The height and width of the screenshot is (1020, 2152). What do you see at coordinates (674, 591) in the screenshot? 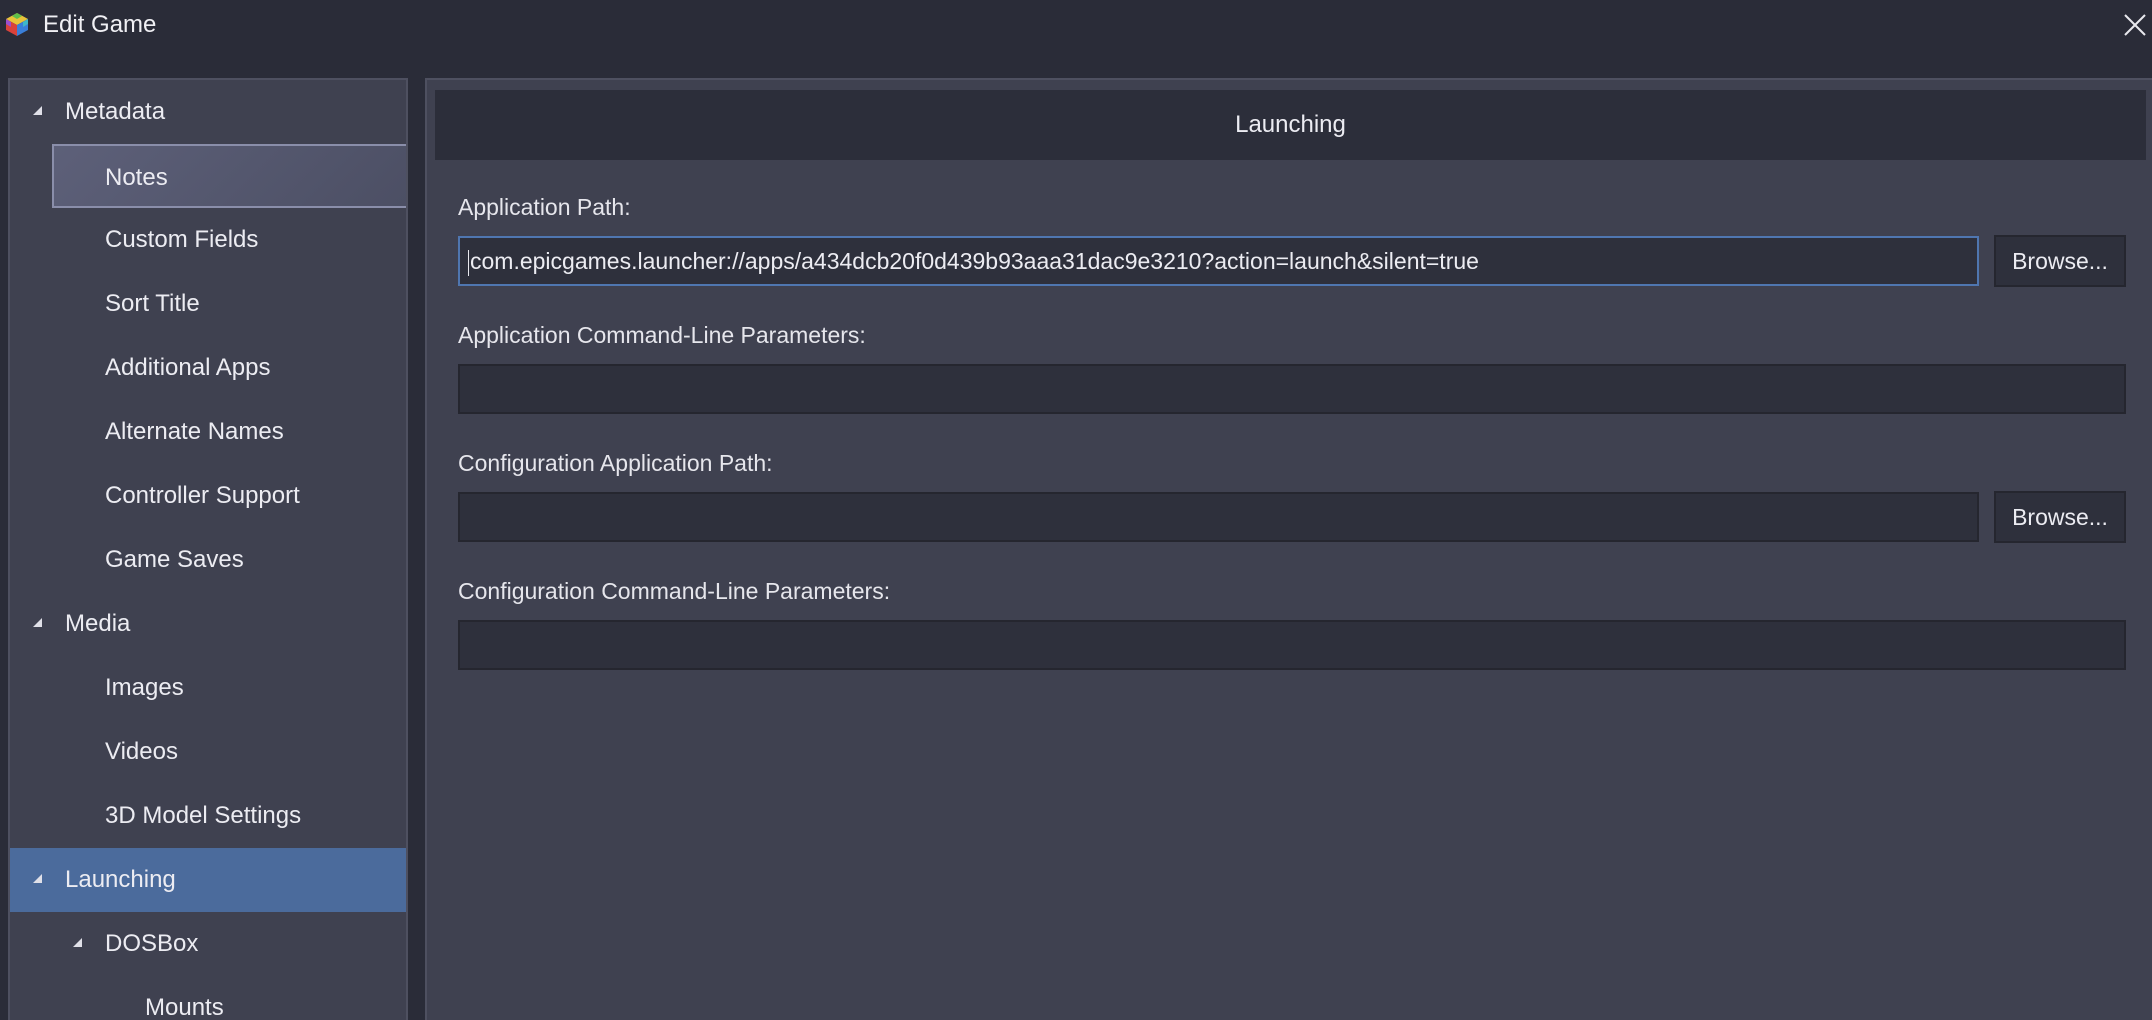
I see `configuration-parameters-label: Configuration Command-Line Parameters:` at bounding box center [674, 591].